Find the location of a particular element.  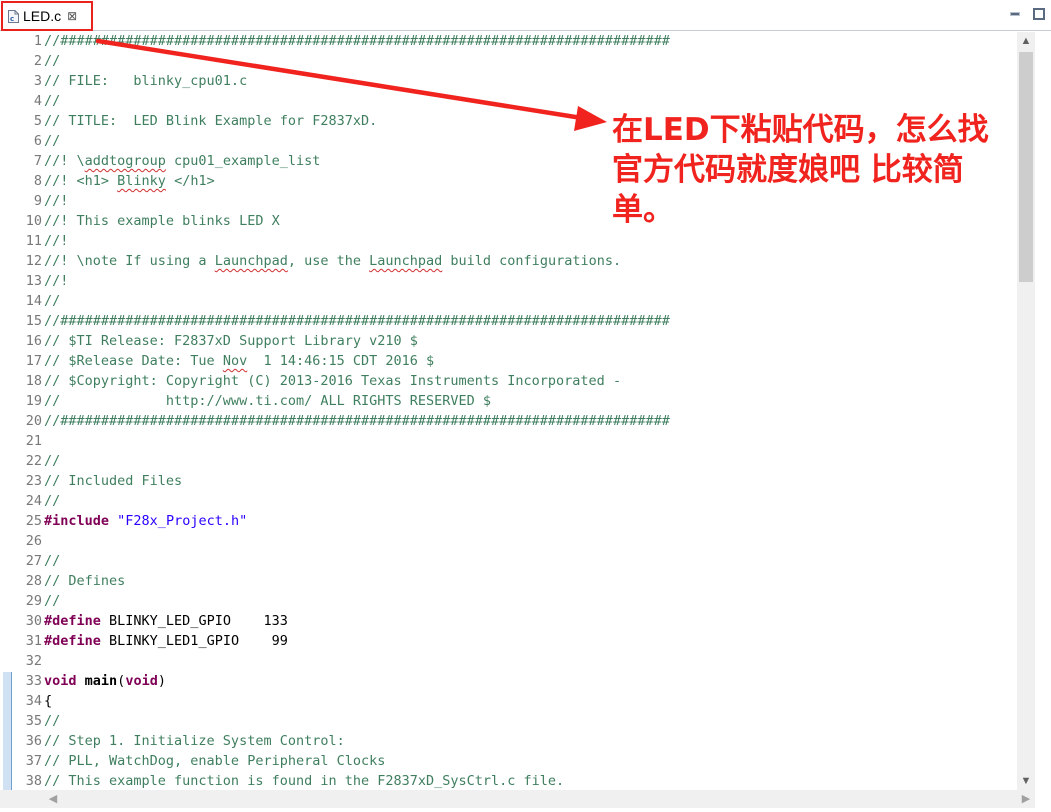

code-token: "F28x_Project.h" is located at coordinates (182, 521).